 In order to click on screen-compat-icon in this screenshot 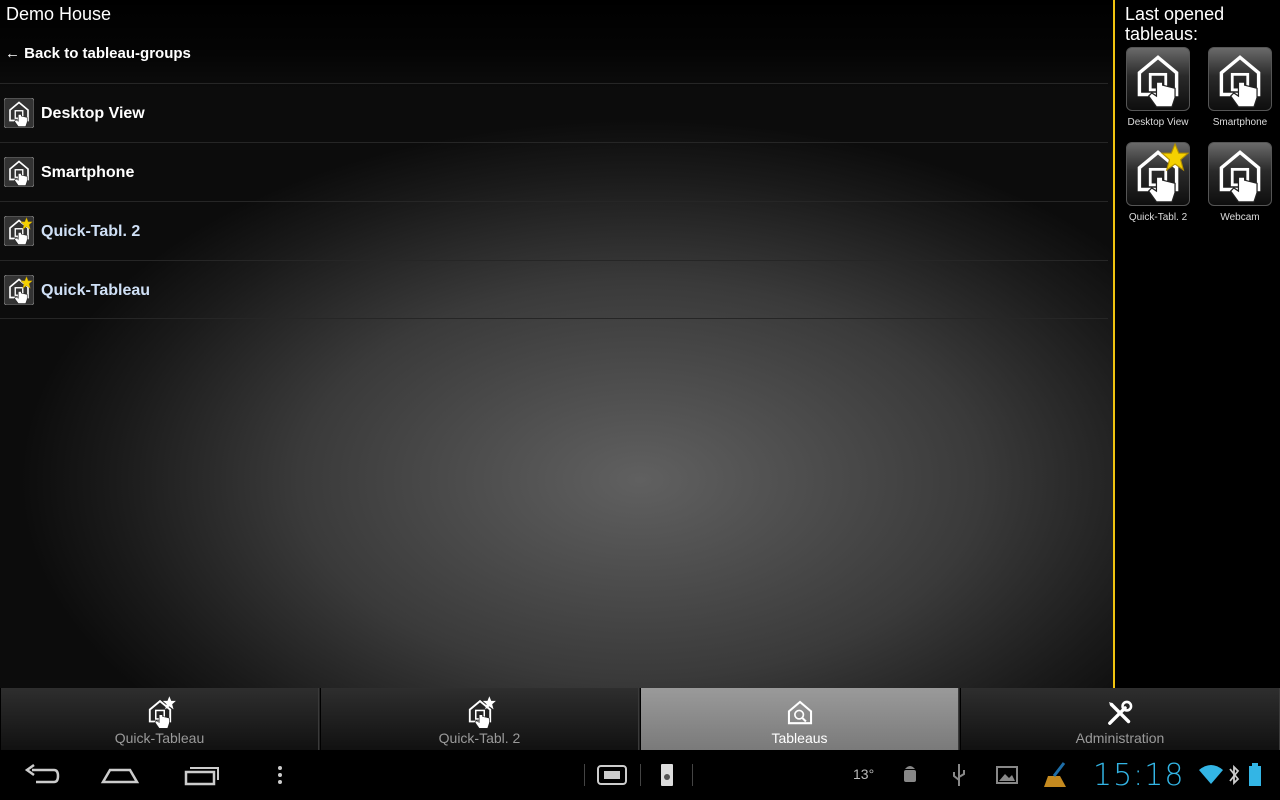, I will do `click(612, 775)`.